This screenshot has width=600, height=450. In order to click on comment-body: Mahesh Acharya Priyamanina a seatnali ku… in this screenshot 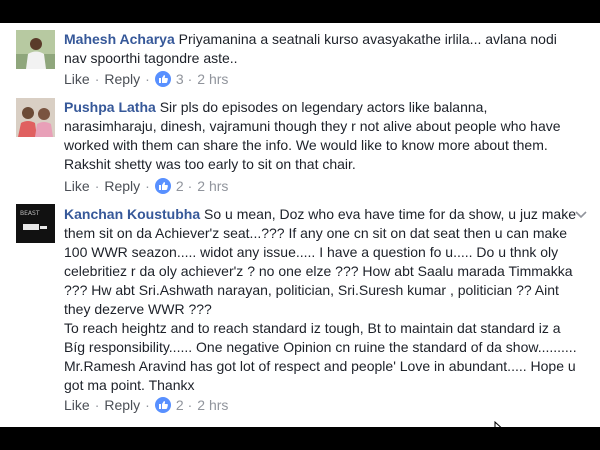, I will do `click(321, 49)`.